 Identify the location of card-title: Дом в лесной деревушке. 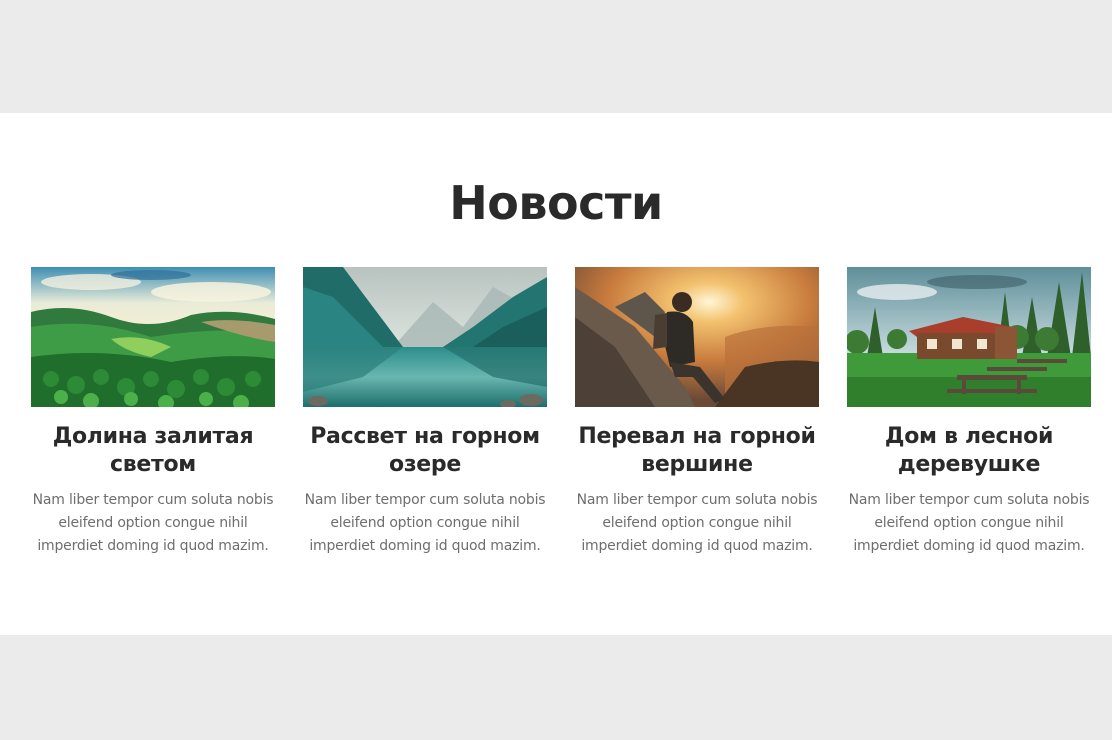
(969, 451).